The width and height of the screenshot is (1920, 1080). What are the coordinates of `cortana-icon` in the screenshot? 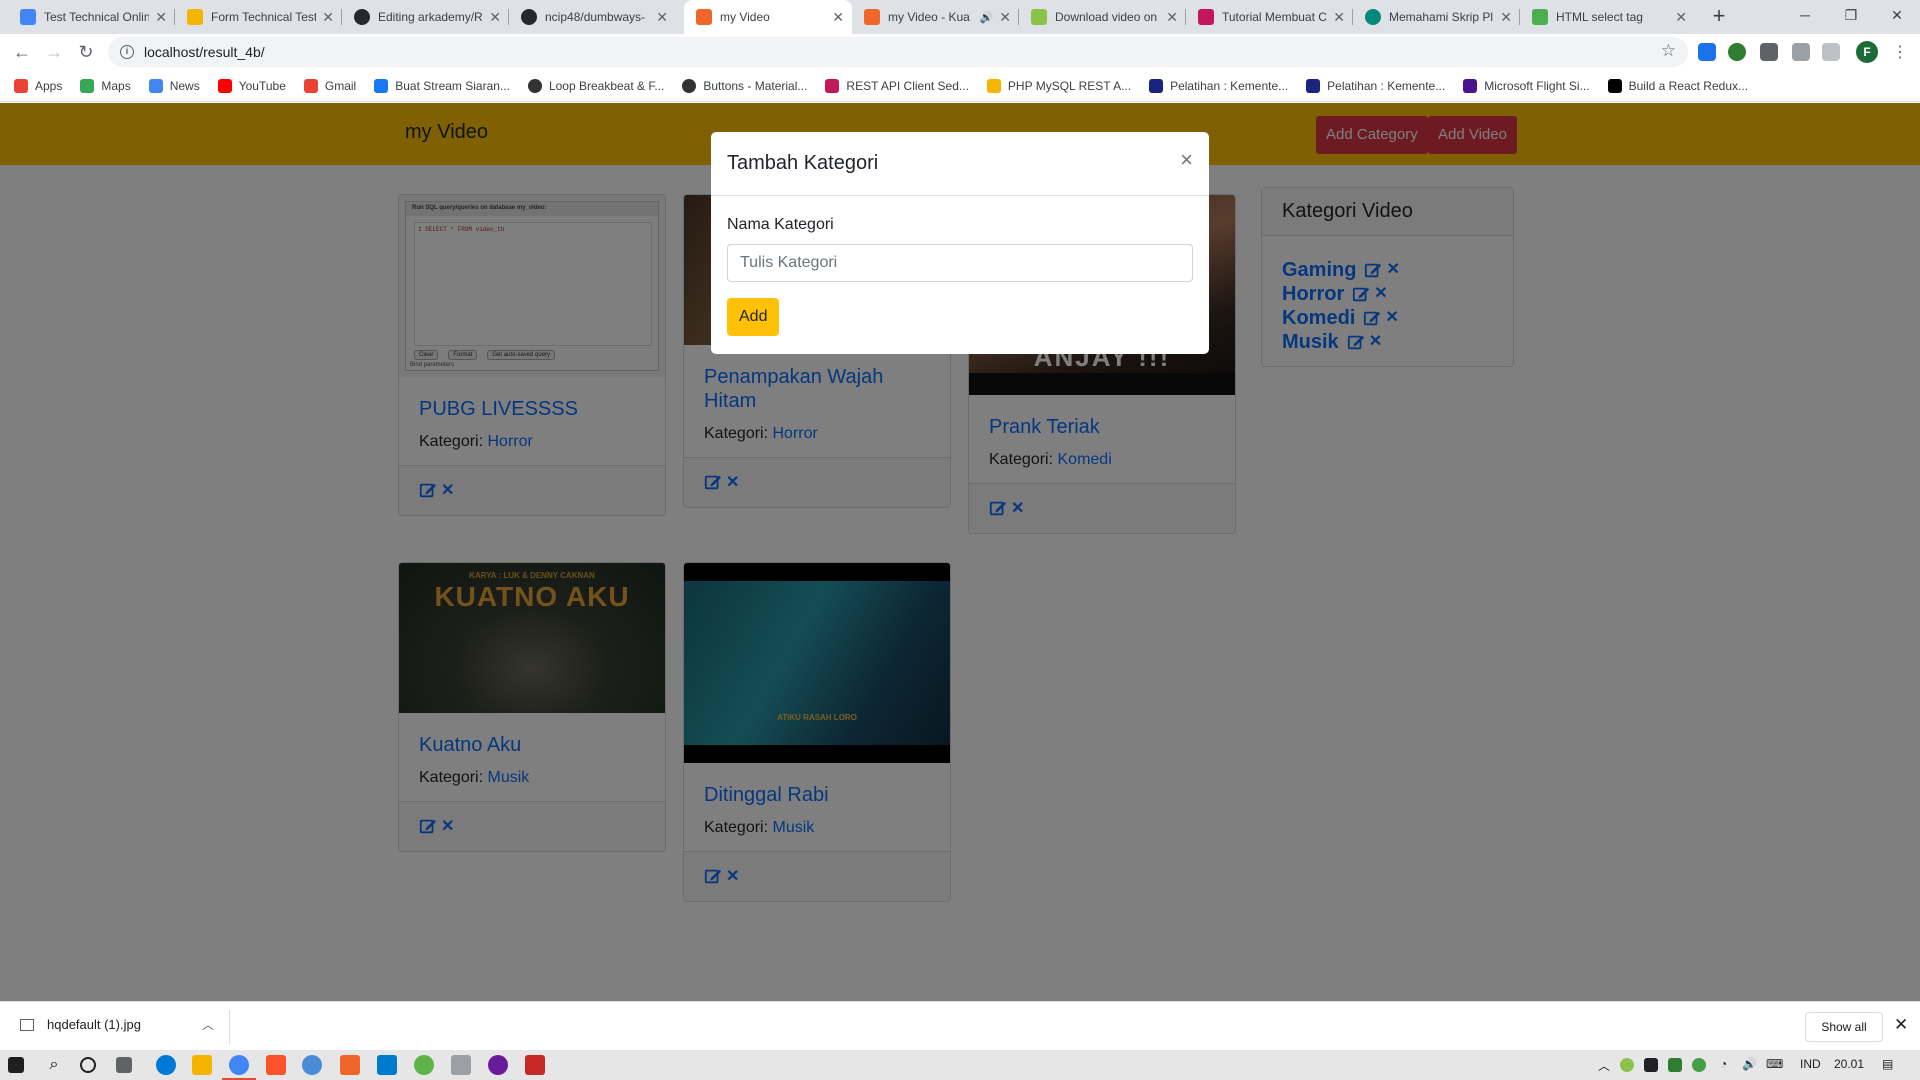 It's located at (88, 1065).